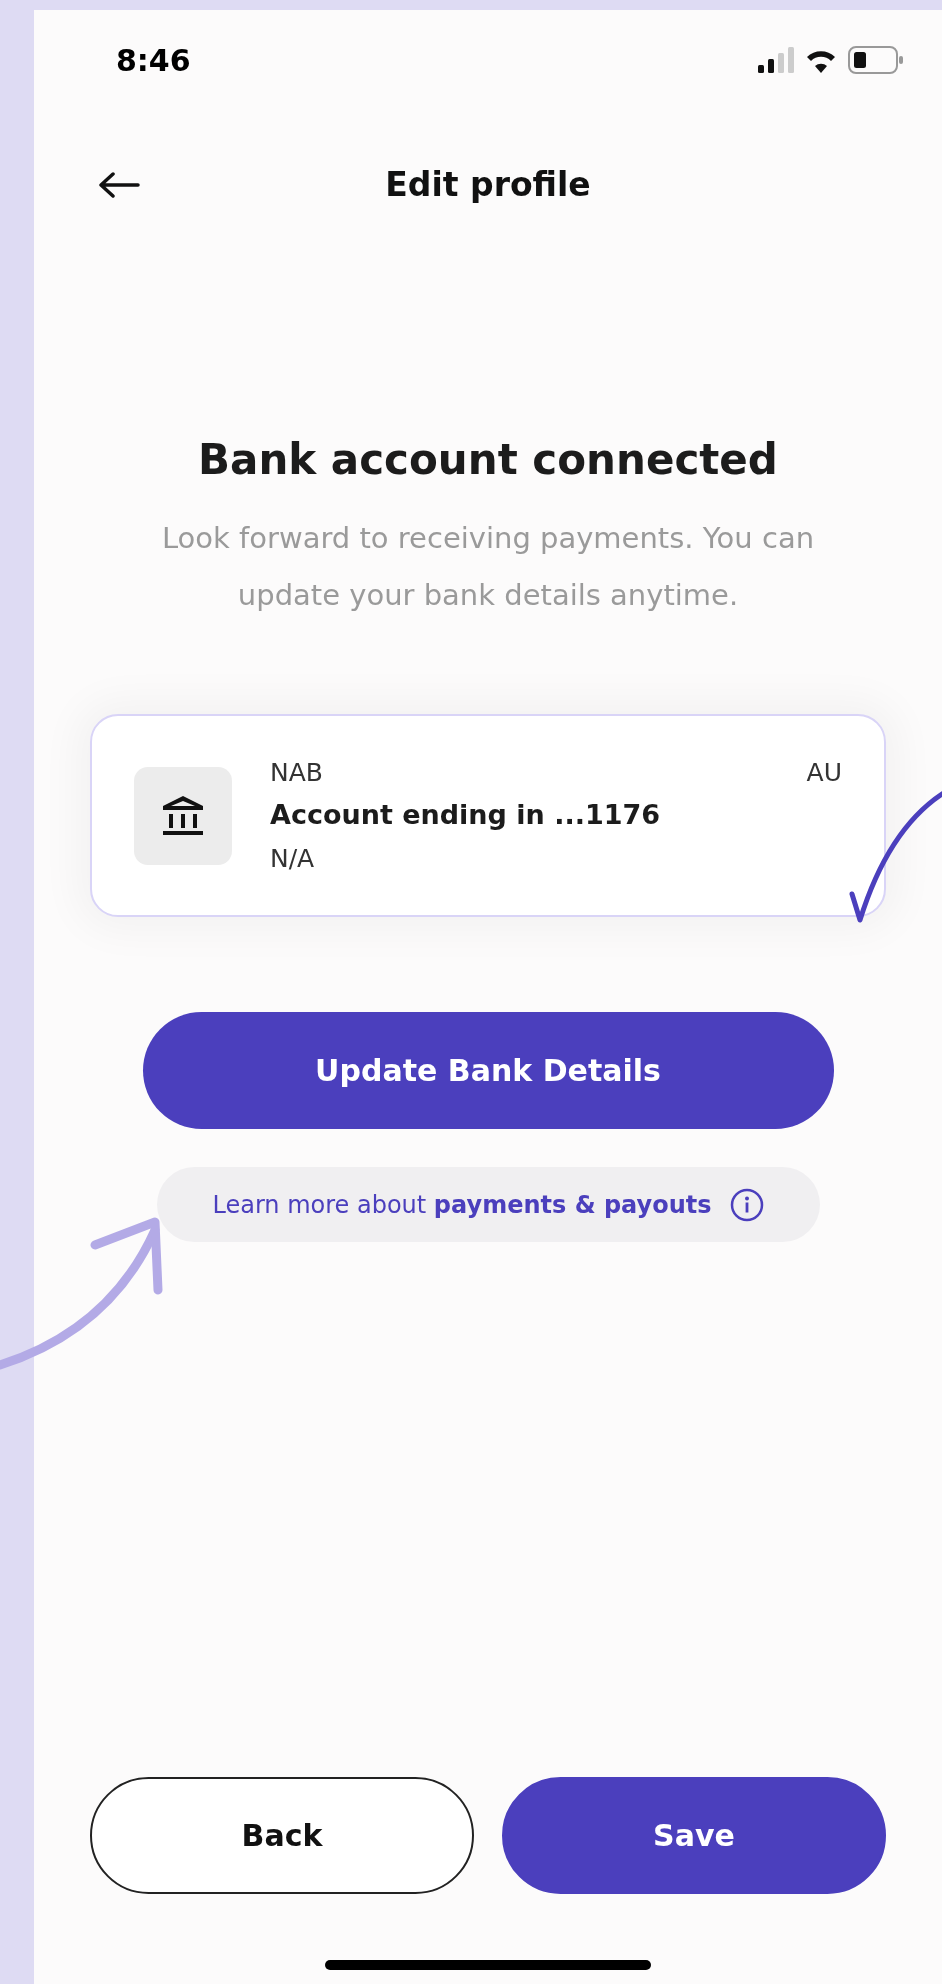  What do you see at coordinates (488, 567) in the screenshot?
I see `subtitle: Look forward to receiving payments. You can update your bank details anytime.` at bounding box center [488, 567].